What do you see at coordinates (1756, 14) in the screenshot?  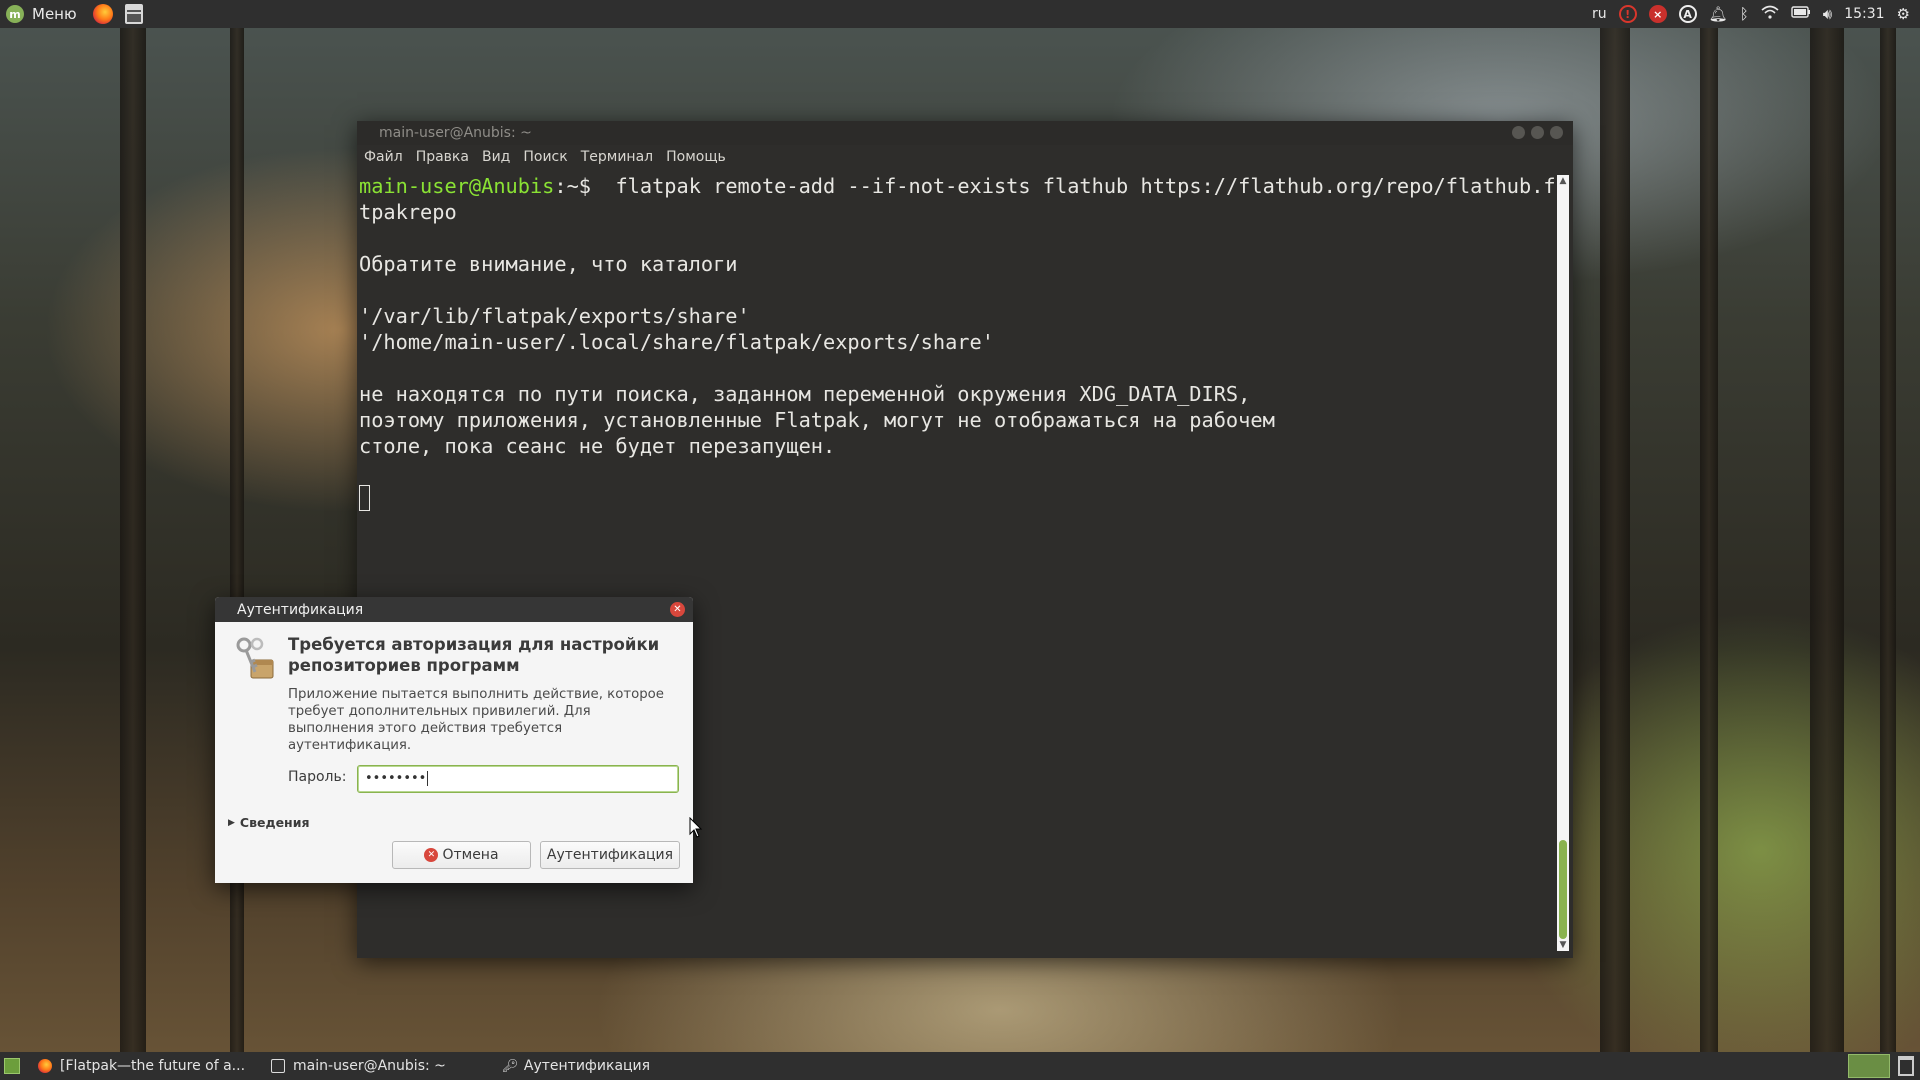 I see `system-tray: ru ! × A 🔔︎ ᛒ 🔊︎ 15:31 ⚙` at bounding box center [1756, 14].